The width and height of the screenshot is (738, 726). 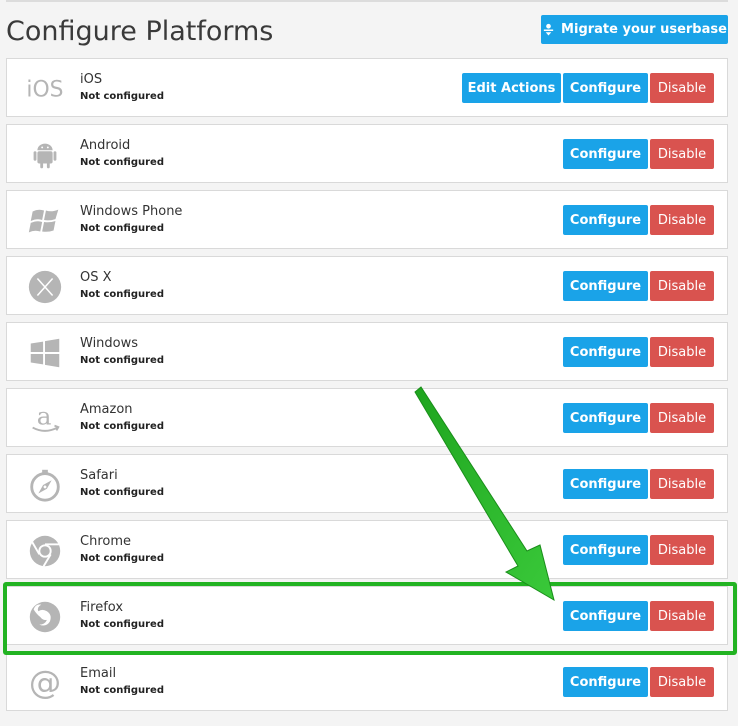 What do you see at coordinates (605, 616) in the screenshot?
I see `configure-button-firefox: Configure` at bounding box center [605, 616].